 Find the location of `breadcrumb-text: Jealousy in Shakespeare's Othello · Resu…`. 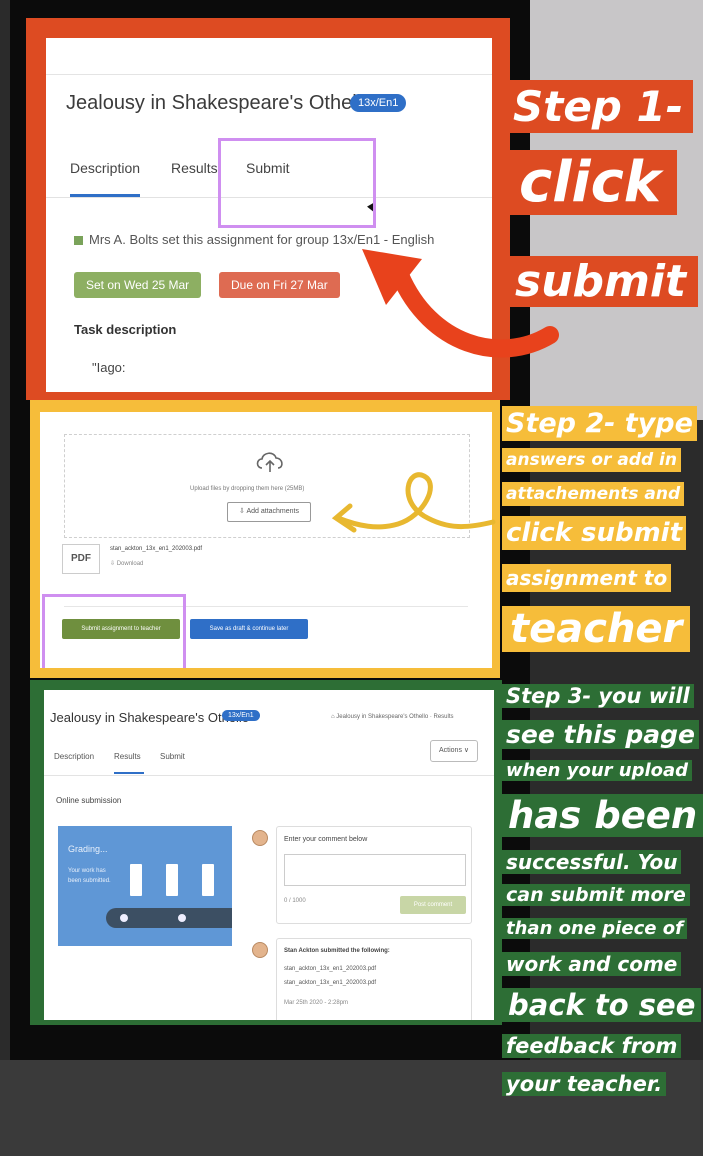

breadcrumb-text: Jealousy in Shakespeare's Othello · Resu… is located at coordinates (395, 717).